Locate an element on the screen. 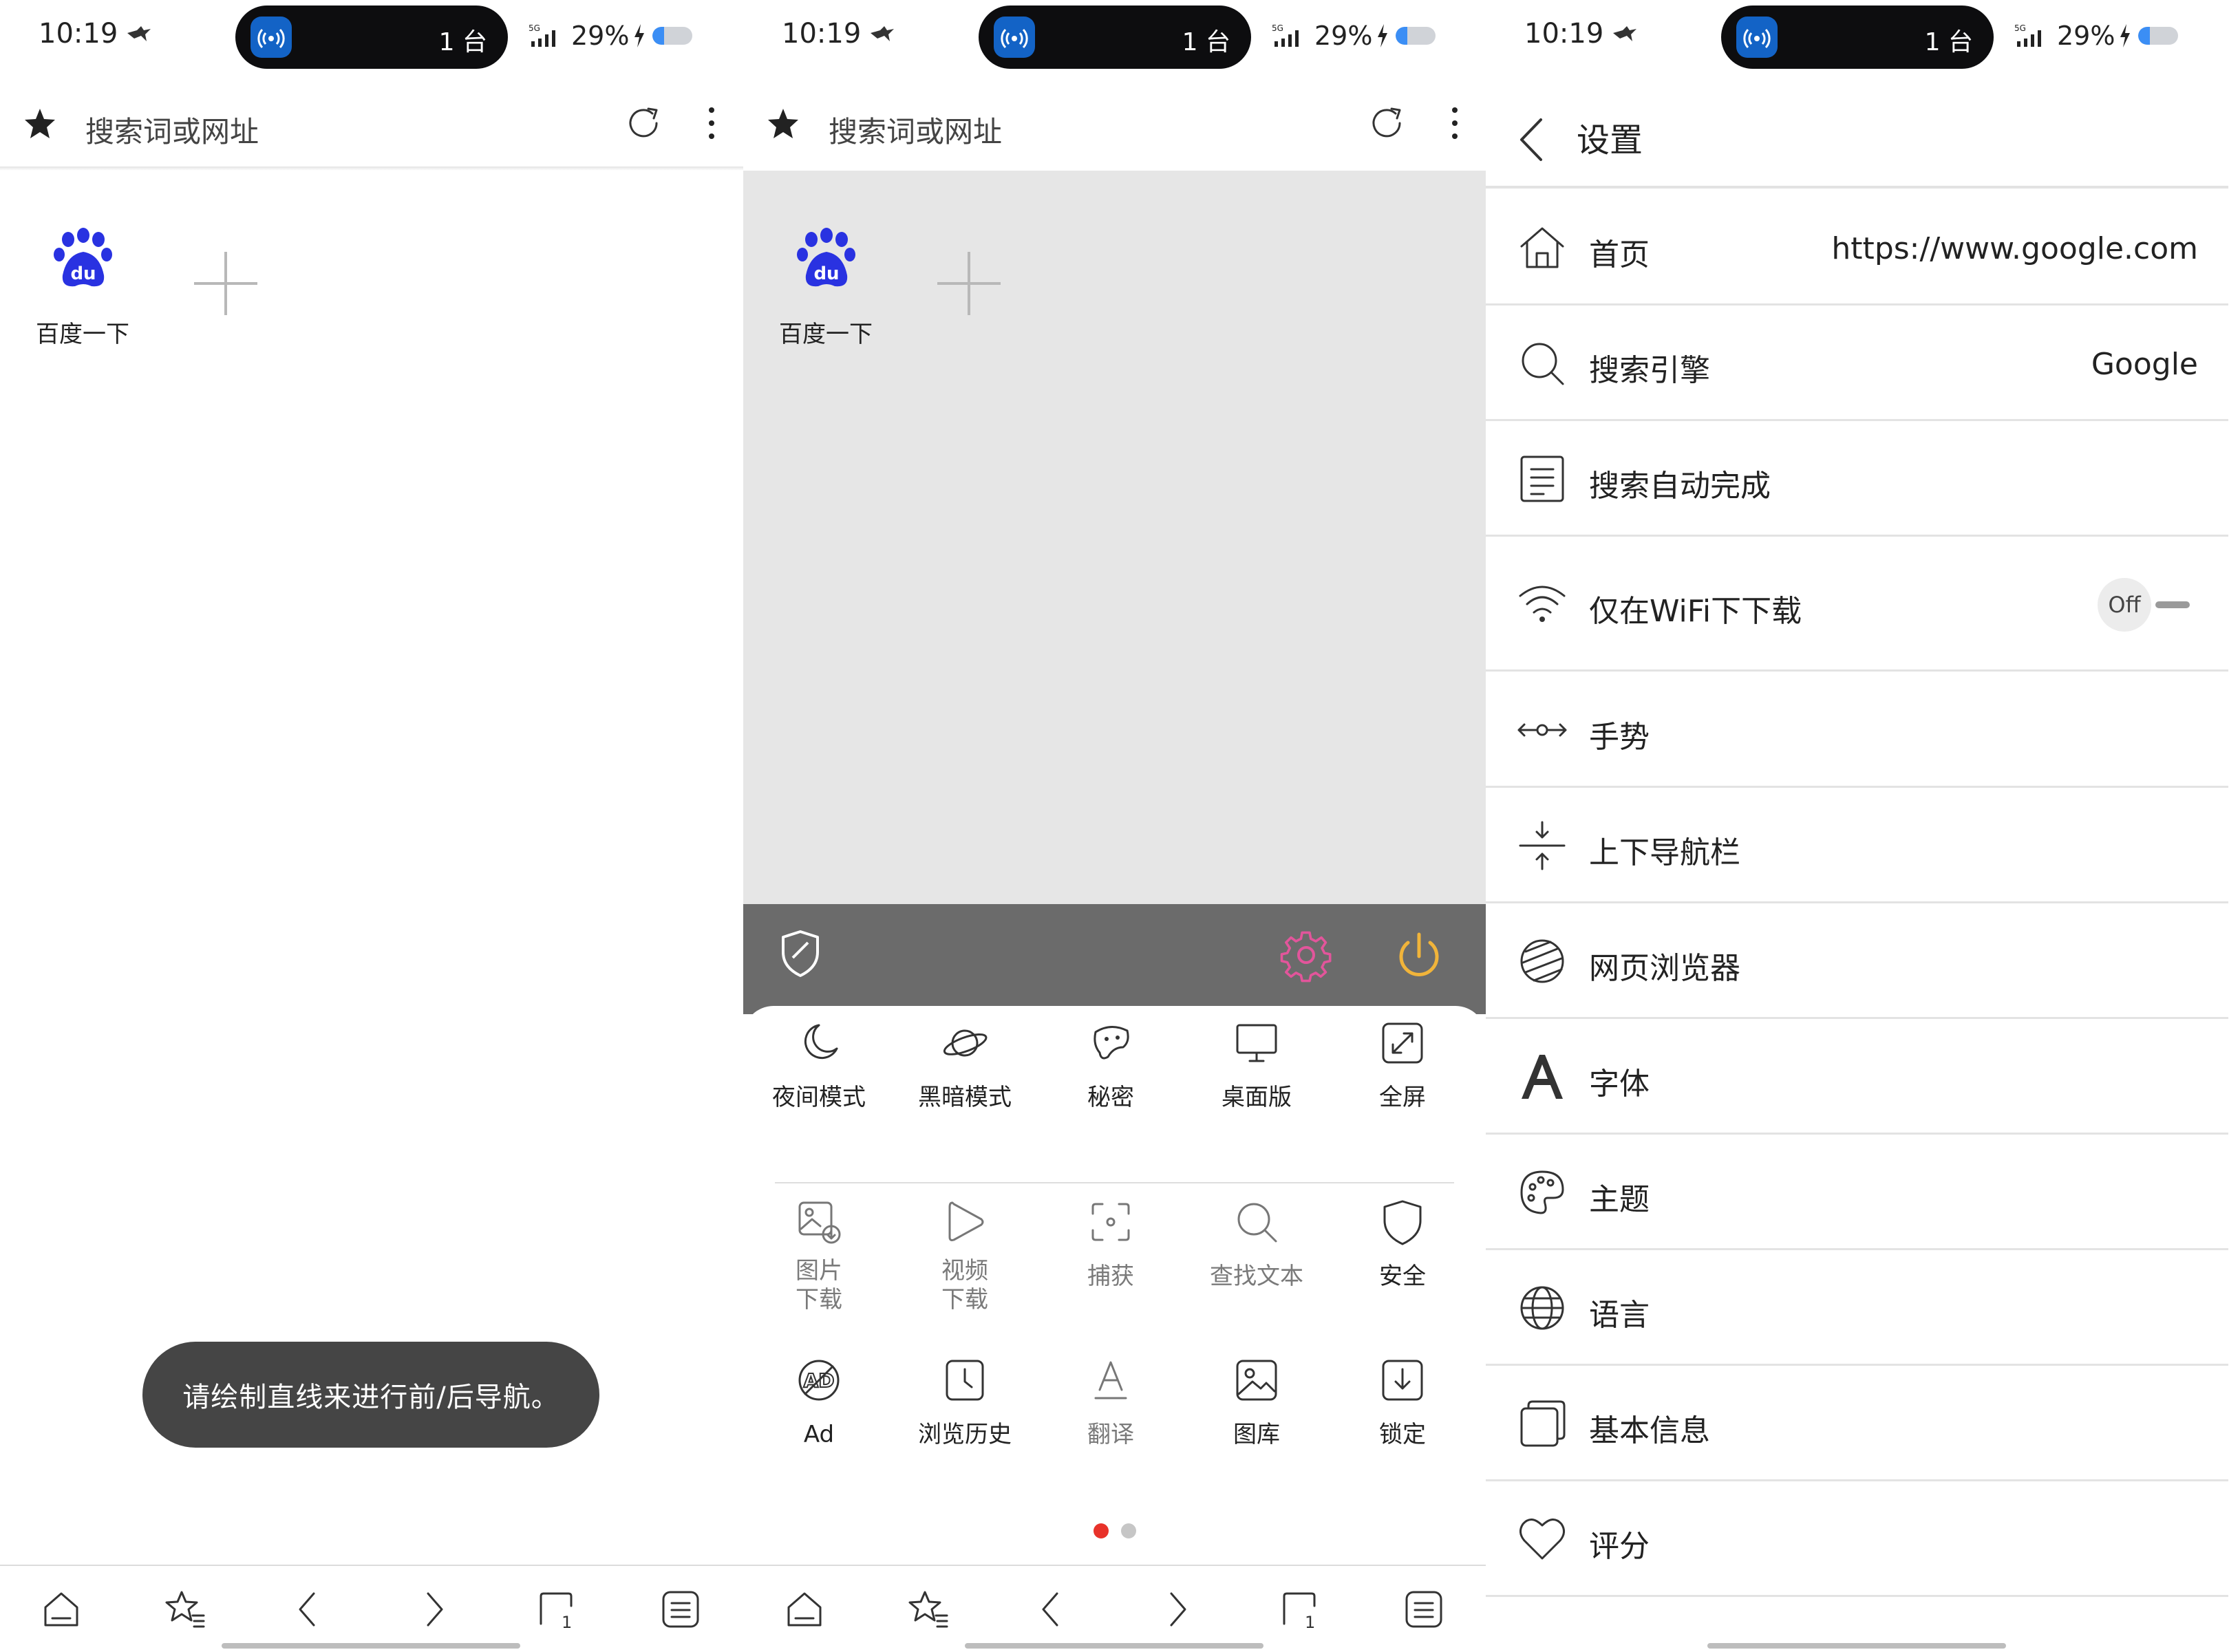 The height and width of the screenshot is (1652, 2229). menu-label: 捕获 is located at coordinates (1110, 1276).